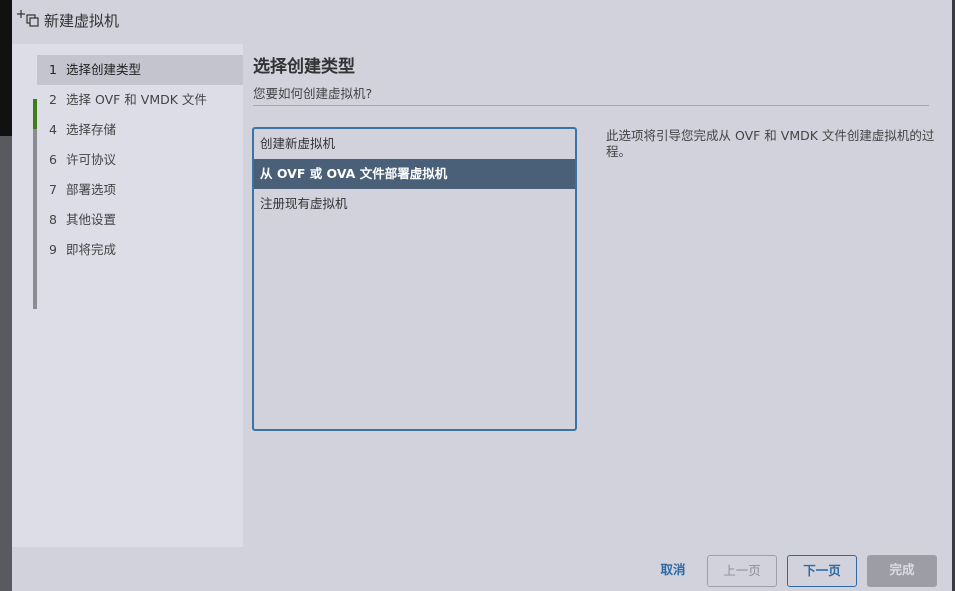 Image resolution: width=955 pixels, height=591 pixels. I want to click on dialog-title: 新建虚拟机, so click(82, 21).